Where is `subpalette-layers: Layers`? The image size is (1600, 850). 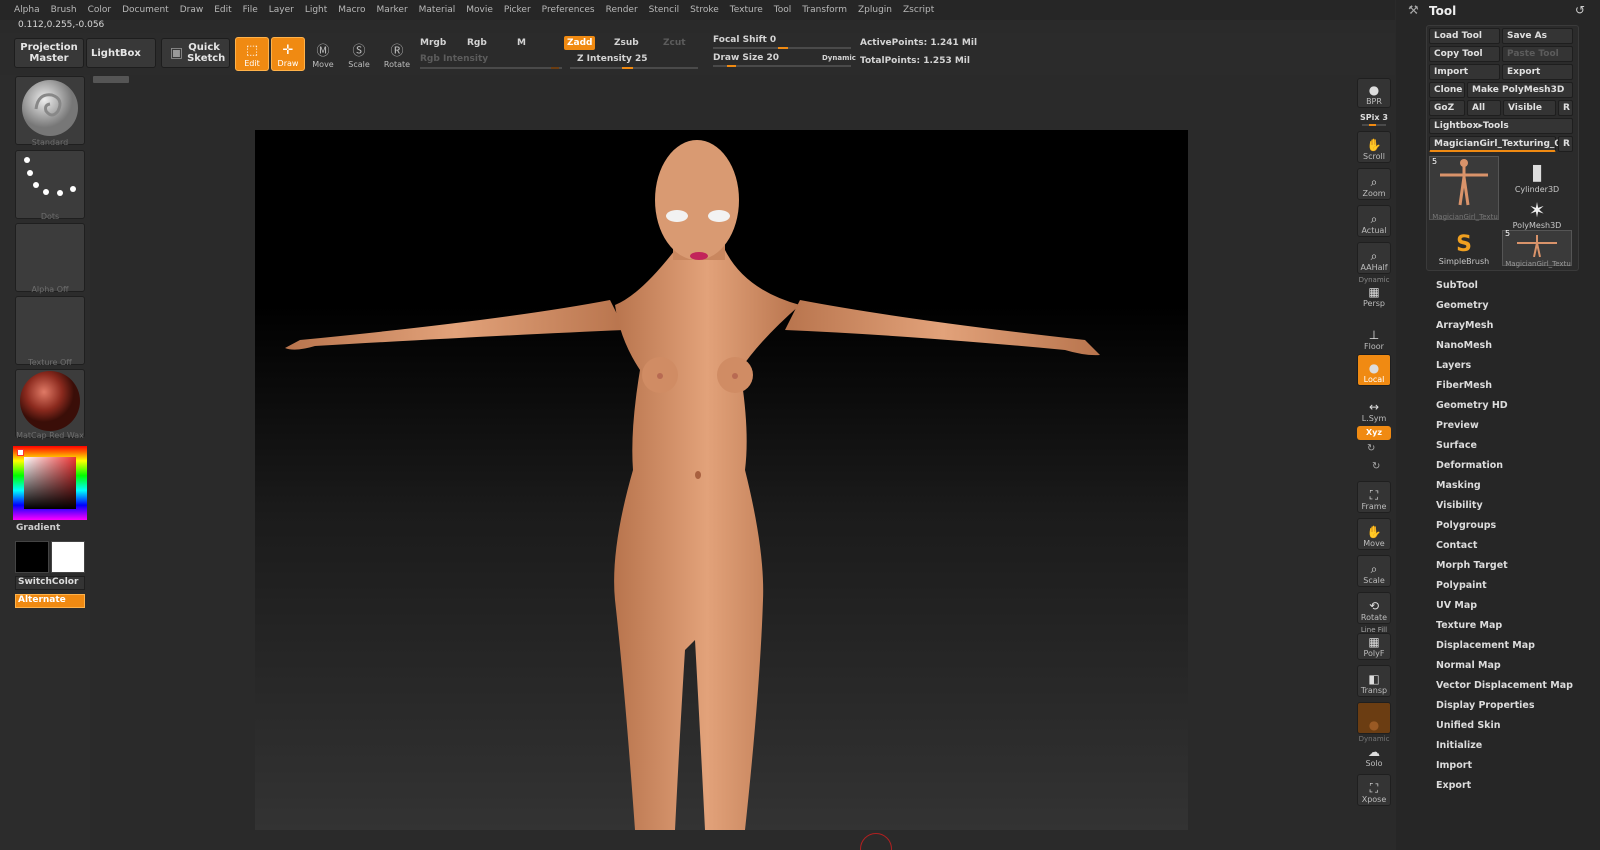
subpalette-layers: Layers is located at coordinates (1453, 365).